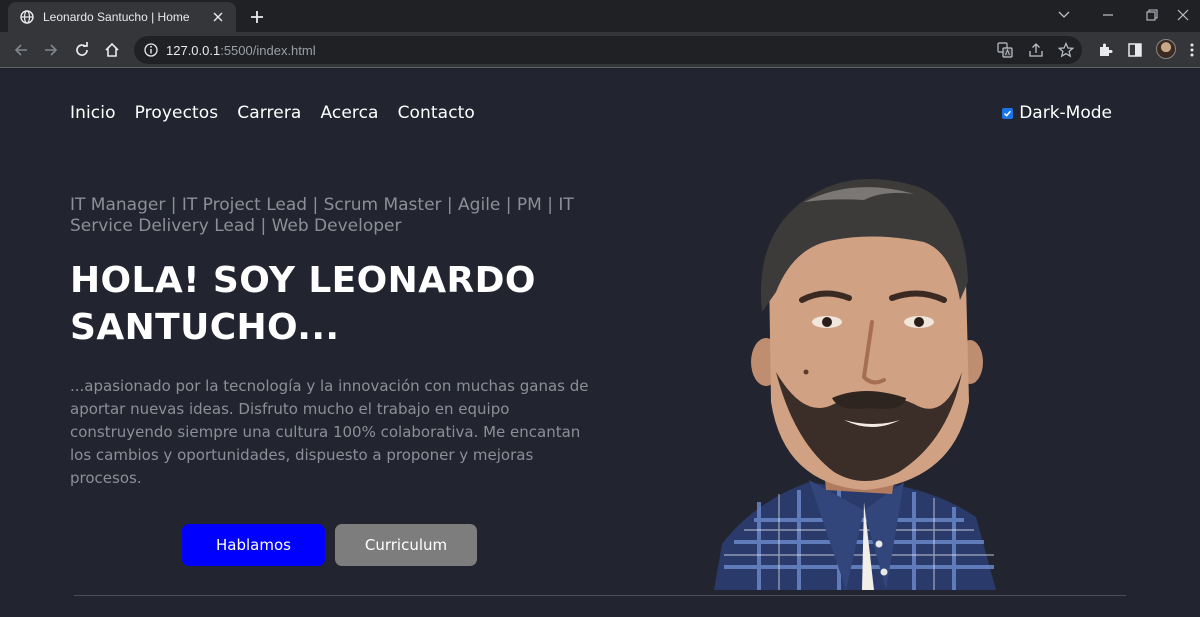 The height and width of the screenshot is (617, 1200). I want to click on nav-item-carrera: Carrera, so click(269, 113).